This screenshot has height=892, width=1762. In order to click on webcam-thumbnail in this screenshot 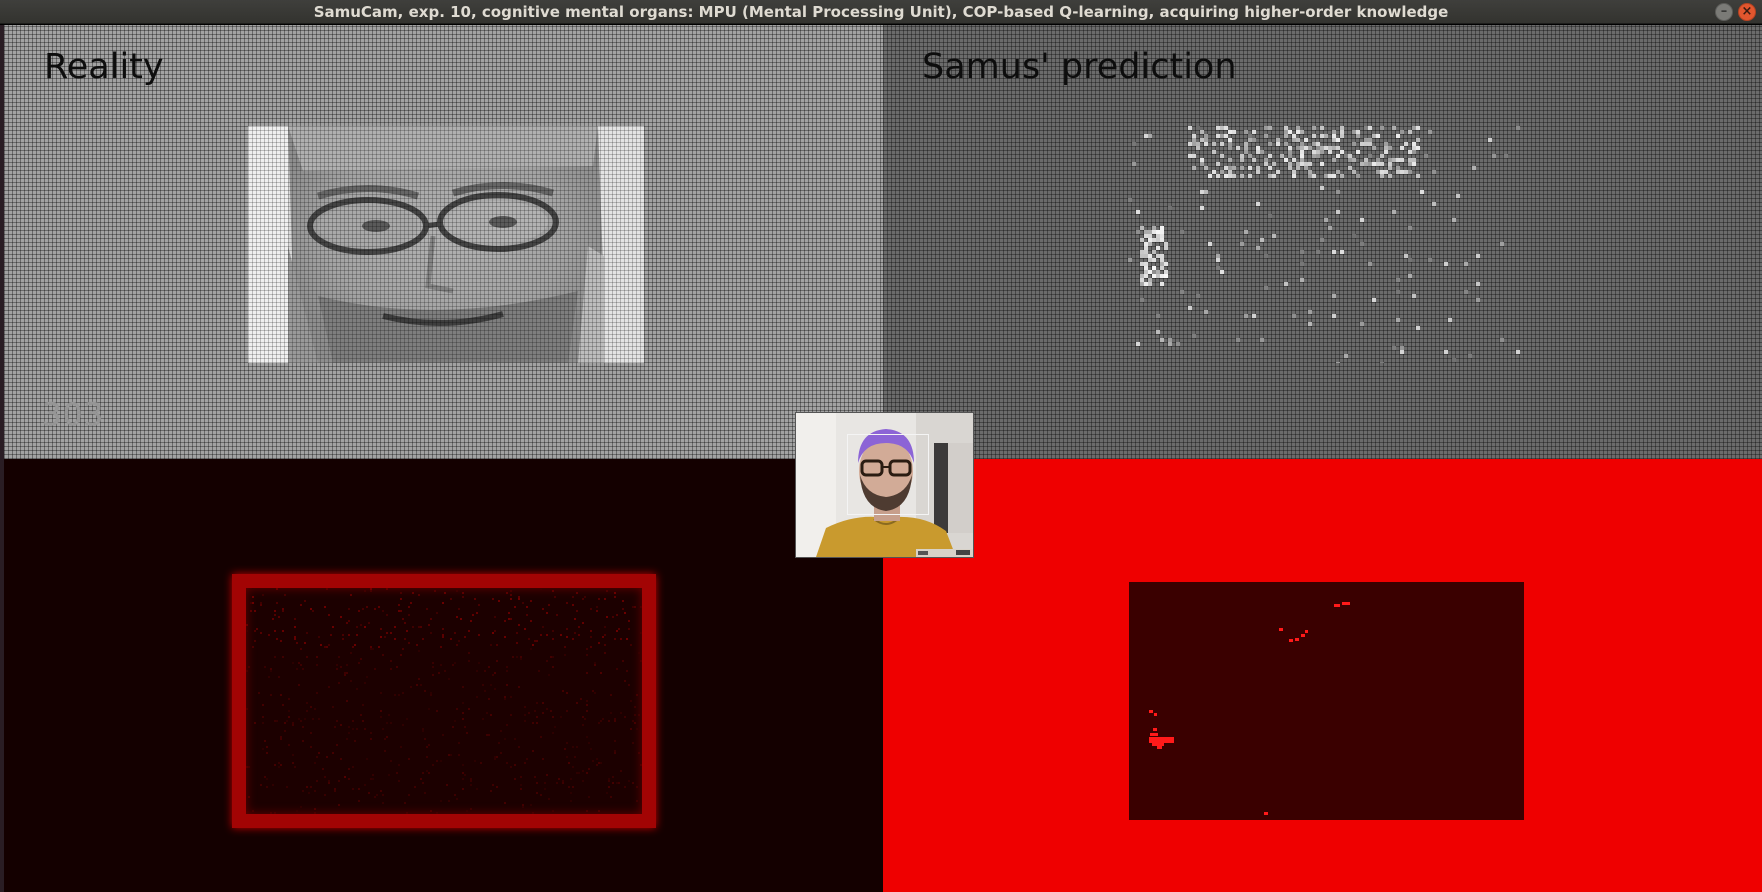, I will do `click(884, 485)`.